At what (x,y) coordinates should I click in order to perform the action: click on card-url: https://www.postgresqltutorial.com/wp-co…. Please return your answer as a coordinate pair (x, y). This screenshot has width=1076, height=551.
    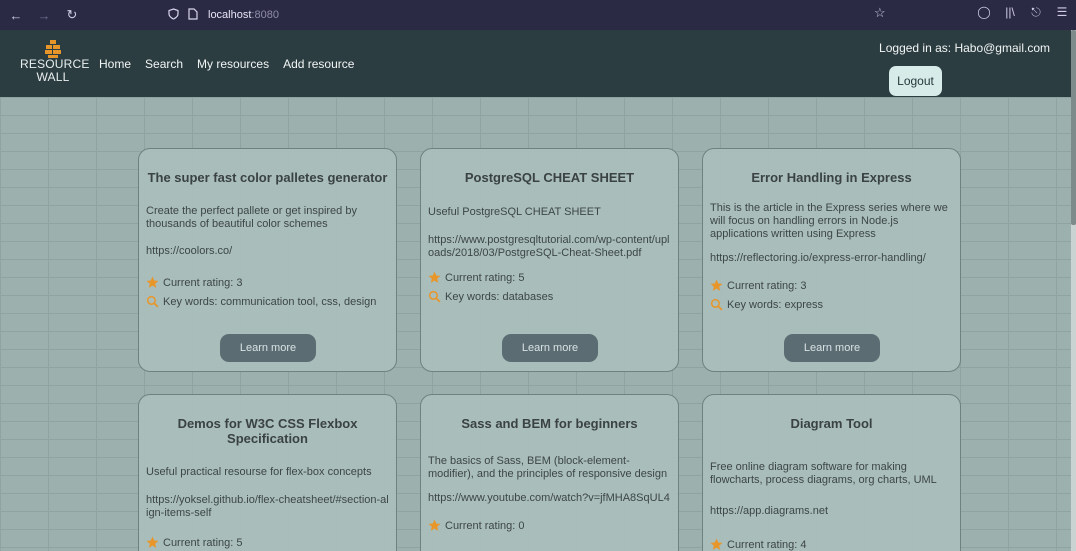
    Looking at the image, I should click on (549, 246).